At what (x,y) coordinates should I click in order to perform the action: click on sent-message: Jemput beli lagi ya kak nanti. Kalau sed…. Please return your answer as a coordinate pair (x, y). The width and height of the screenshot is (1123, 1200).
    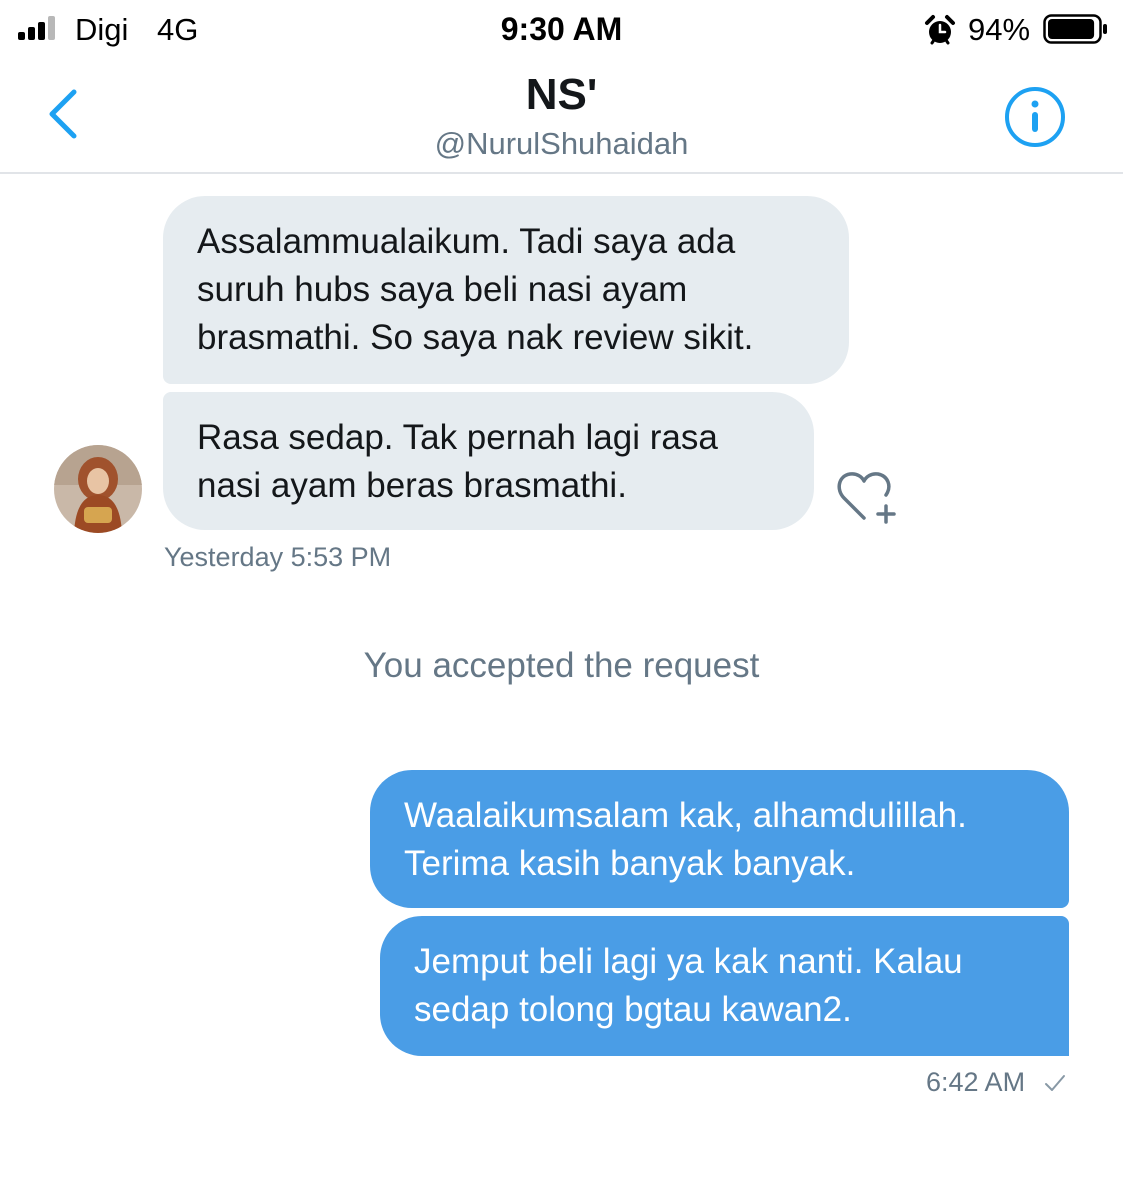
    Looking at the image, I should click on (724, 986).